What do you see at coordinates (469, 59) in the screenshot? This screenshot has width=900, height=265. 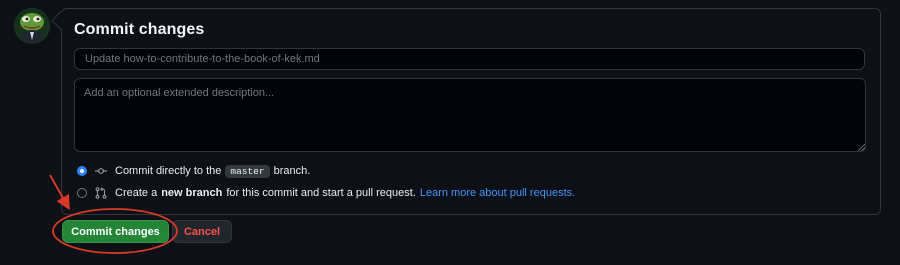 I see `commit-summary-input` at bounding box center [469, 59].